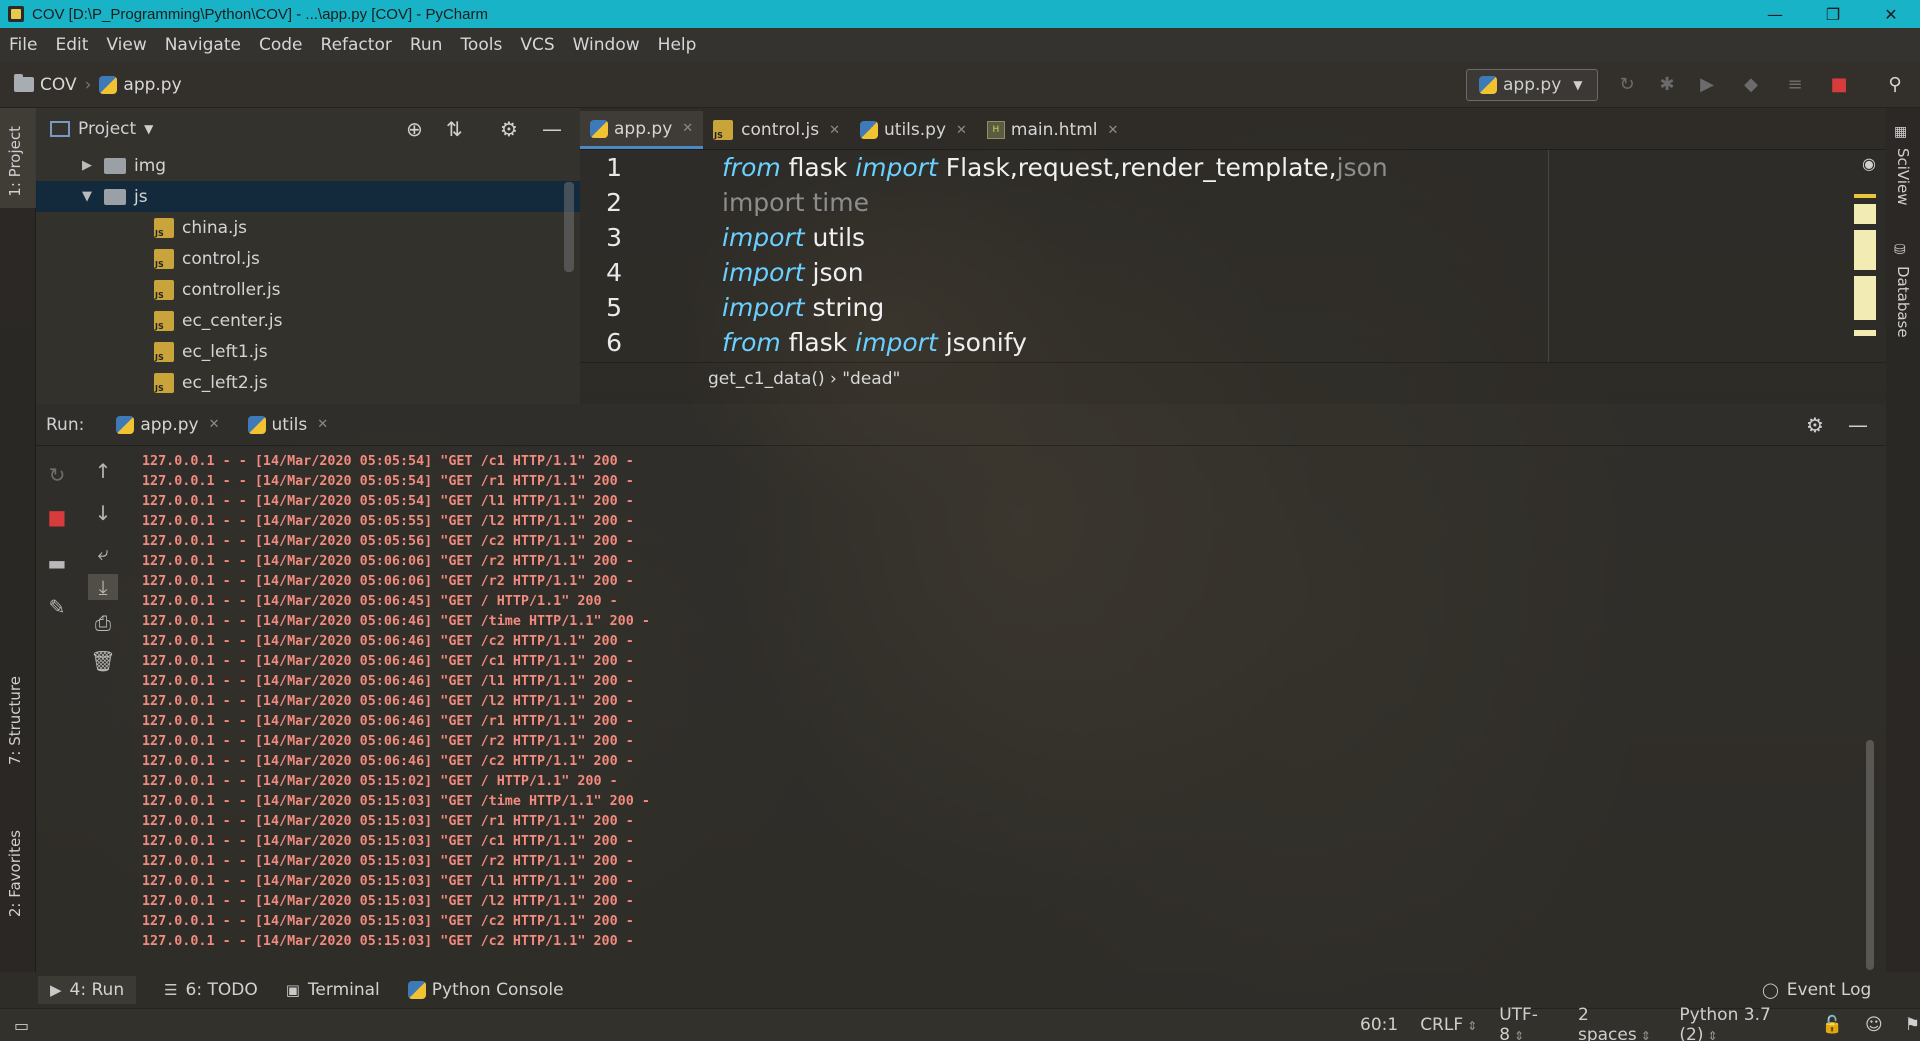  What do you see at coordinates (211, 990) in the screenshot?
I see `todo-tool-button: ☰ 6: TODO` at bounding box center [211, 990].